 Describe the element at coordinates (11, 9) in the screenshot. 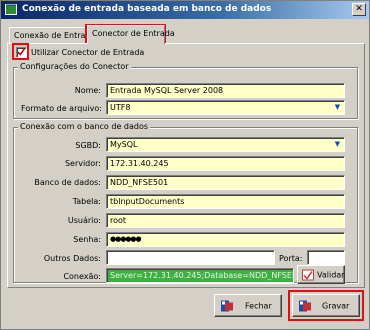

I see `database-window-icon` at that location.